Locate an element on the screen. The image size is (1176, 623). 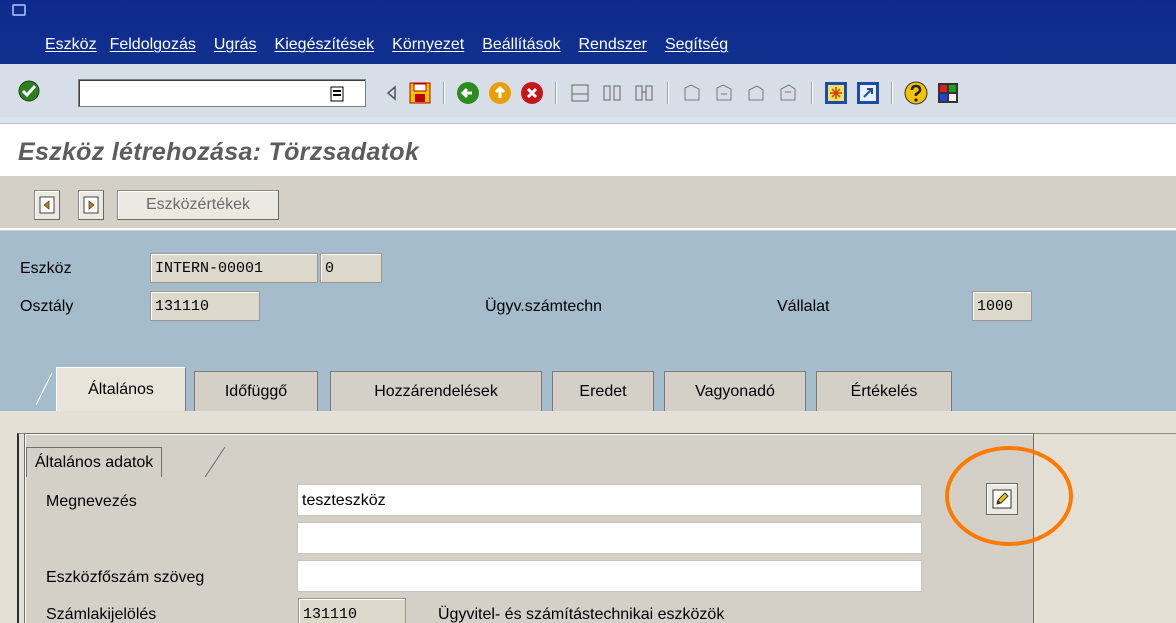
asset-label: Eszköz is located at coordinates (46, 268).